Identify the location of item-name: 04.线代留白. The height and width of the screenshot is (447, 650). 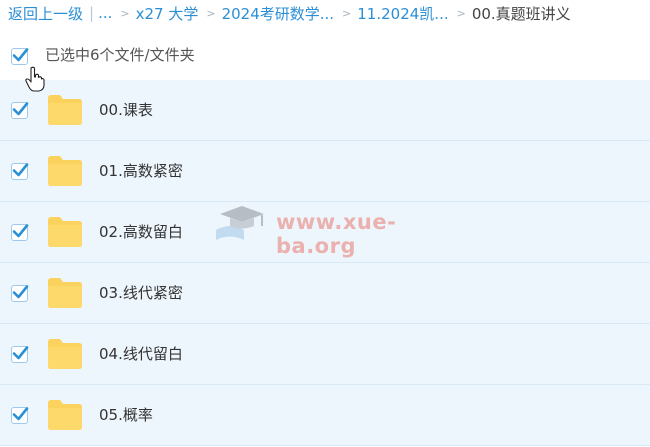
(141, 353).